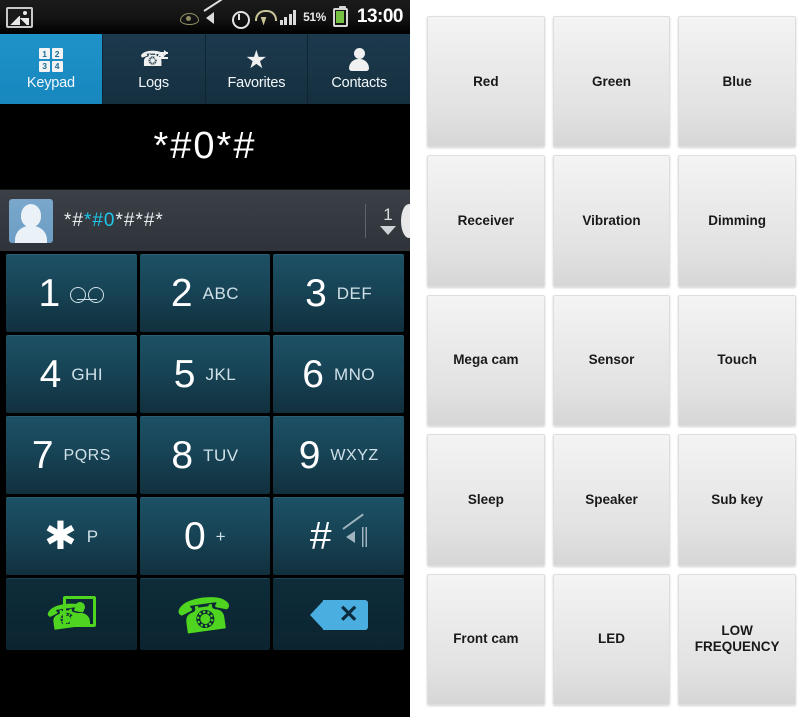 This screenshot has height=717, width=806. What do you see at coordinates (611, 221) in the screenshot?
I see `test-button-vibration: Vibration` at bounding box center [611, 221].